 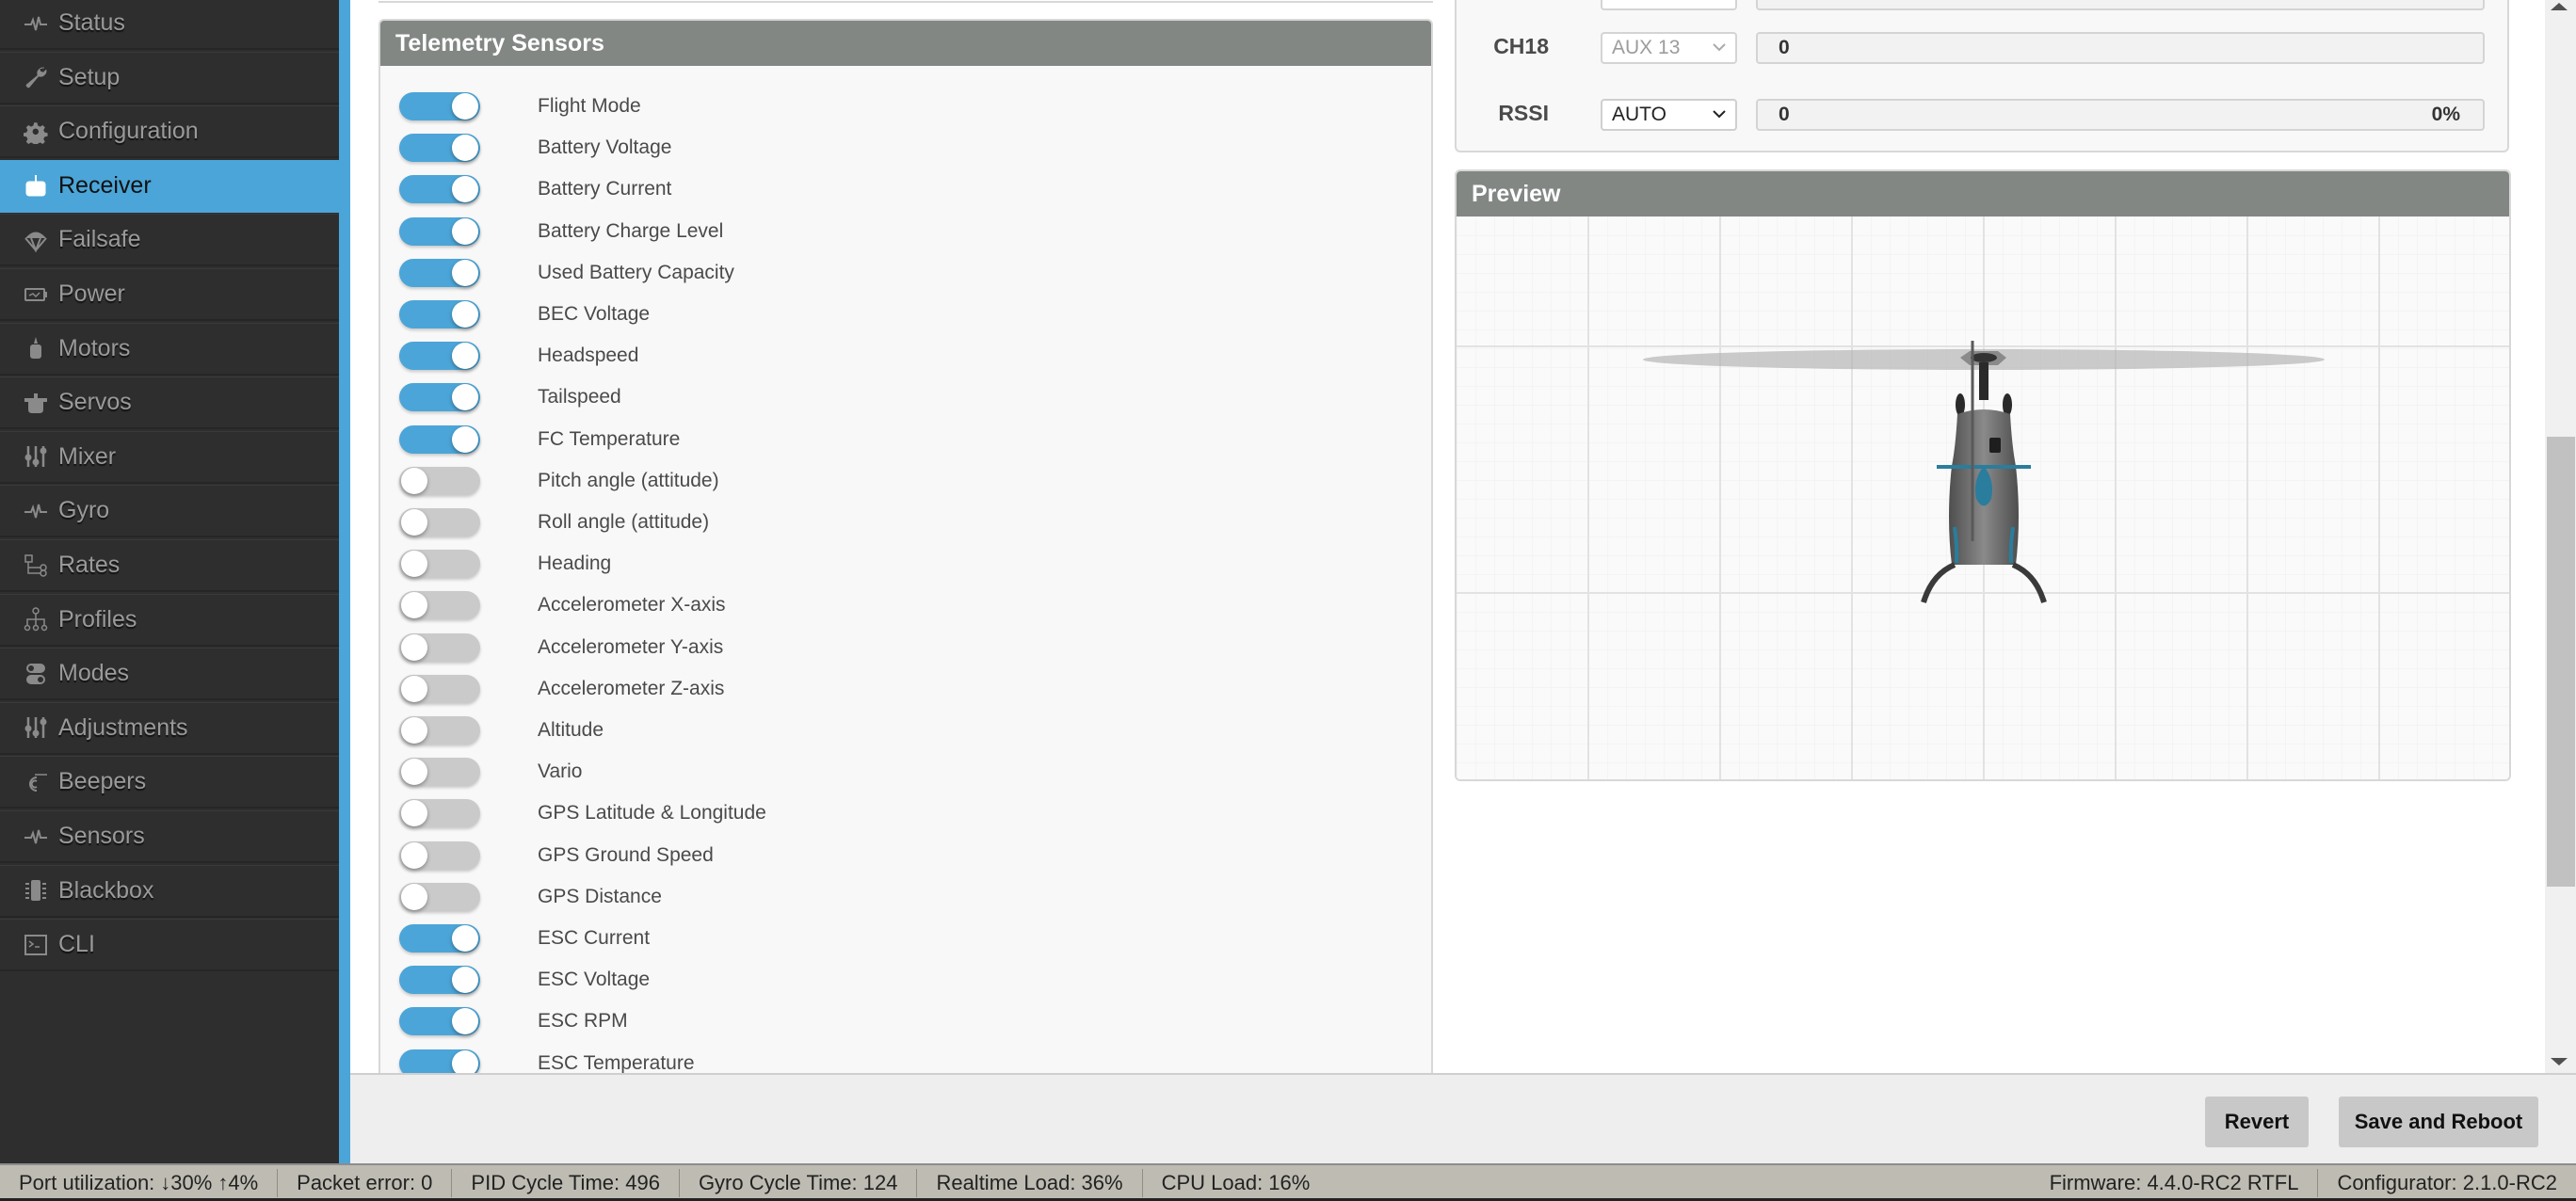 I want to click on sidebar-item-label: Setup, so click(x=89, y=76).